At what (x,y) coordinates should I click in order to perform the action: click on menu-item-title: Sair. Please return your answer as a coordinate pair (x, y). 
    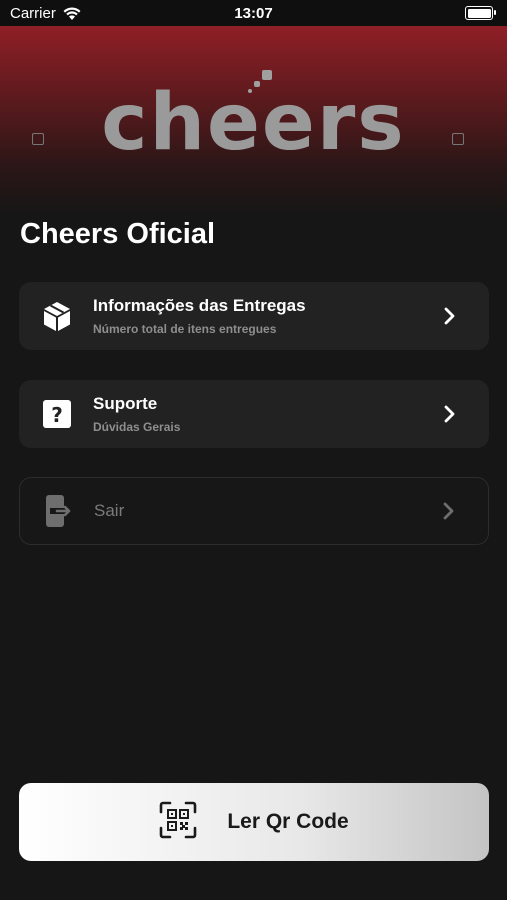
    Looking at the image, I should click on (109, 510).